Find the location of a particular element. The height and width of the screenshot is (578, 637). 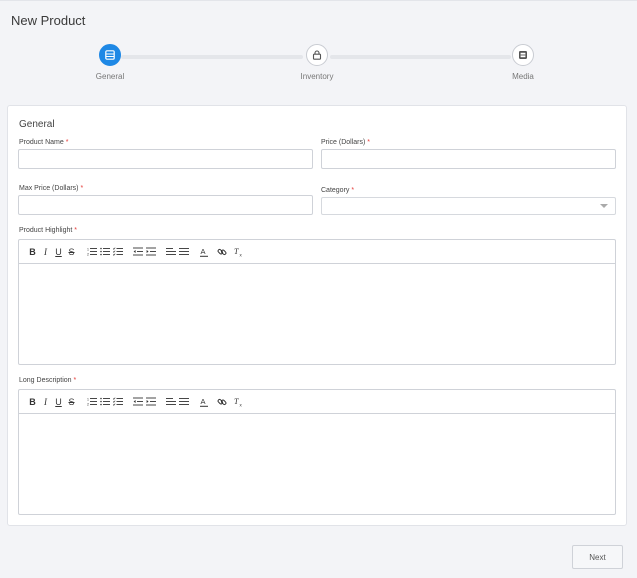

price-label: Price (Dollars) * is located at coordinates (346, 142).